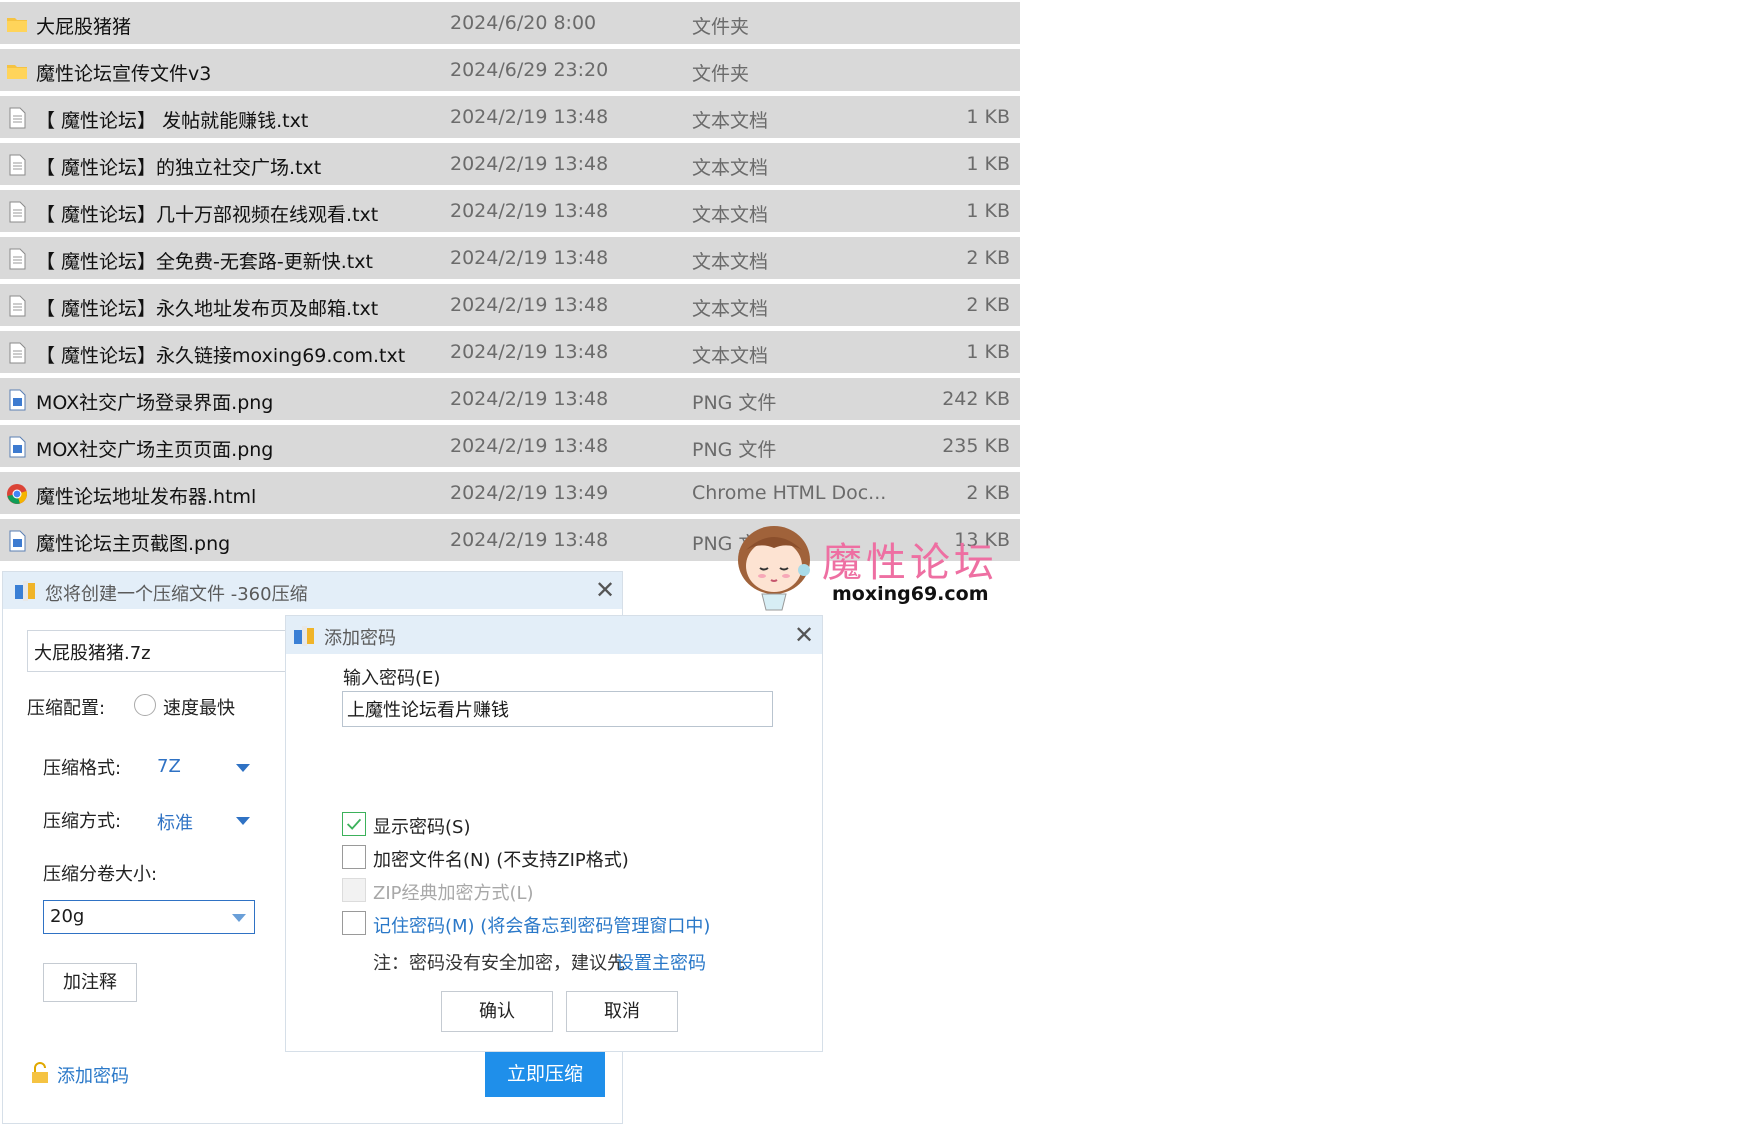 This screenshot has height=1137, width=1738. I want to click on encrypt-filenames-label: 加密文件名(N) (不支持ZIP格式), so click(501, 860).